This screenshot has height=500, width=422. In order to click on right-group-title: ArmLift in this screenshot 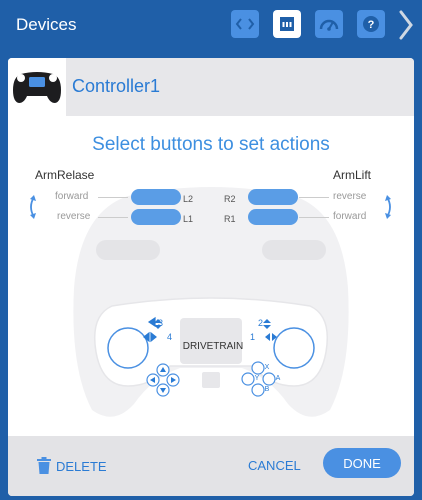, I will do `click(352, 175)`.